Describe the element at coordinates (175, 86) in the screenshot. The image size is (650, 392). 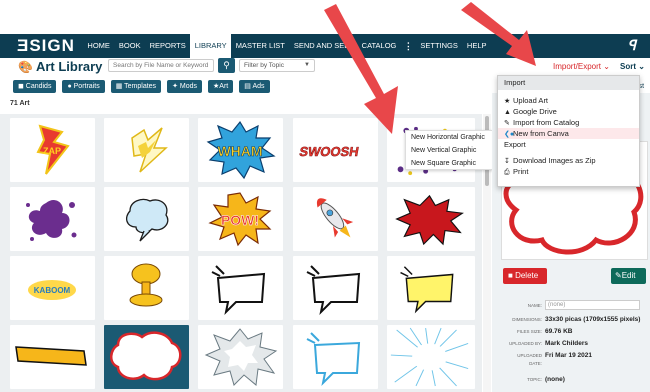
I see `mods-icon: ✦` at that location.